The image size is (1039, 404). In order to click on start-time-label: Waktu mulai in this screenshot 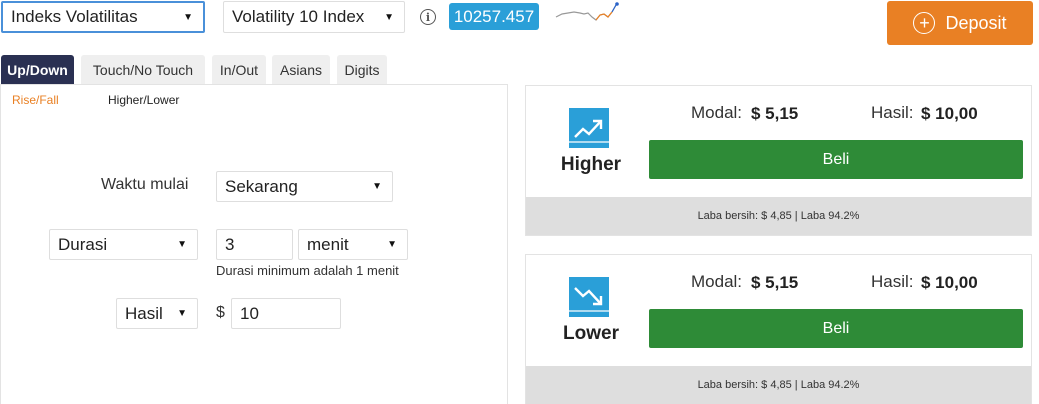, I will do `click(145, 184)`.